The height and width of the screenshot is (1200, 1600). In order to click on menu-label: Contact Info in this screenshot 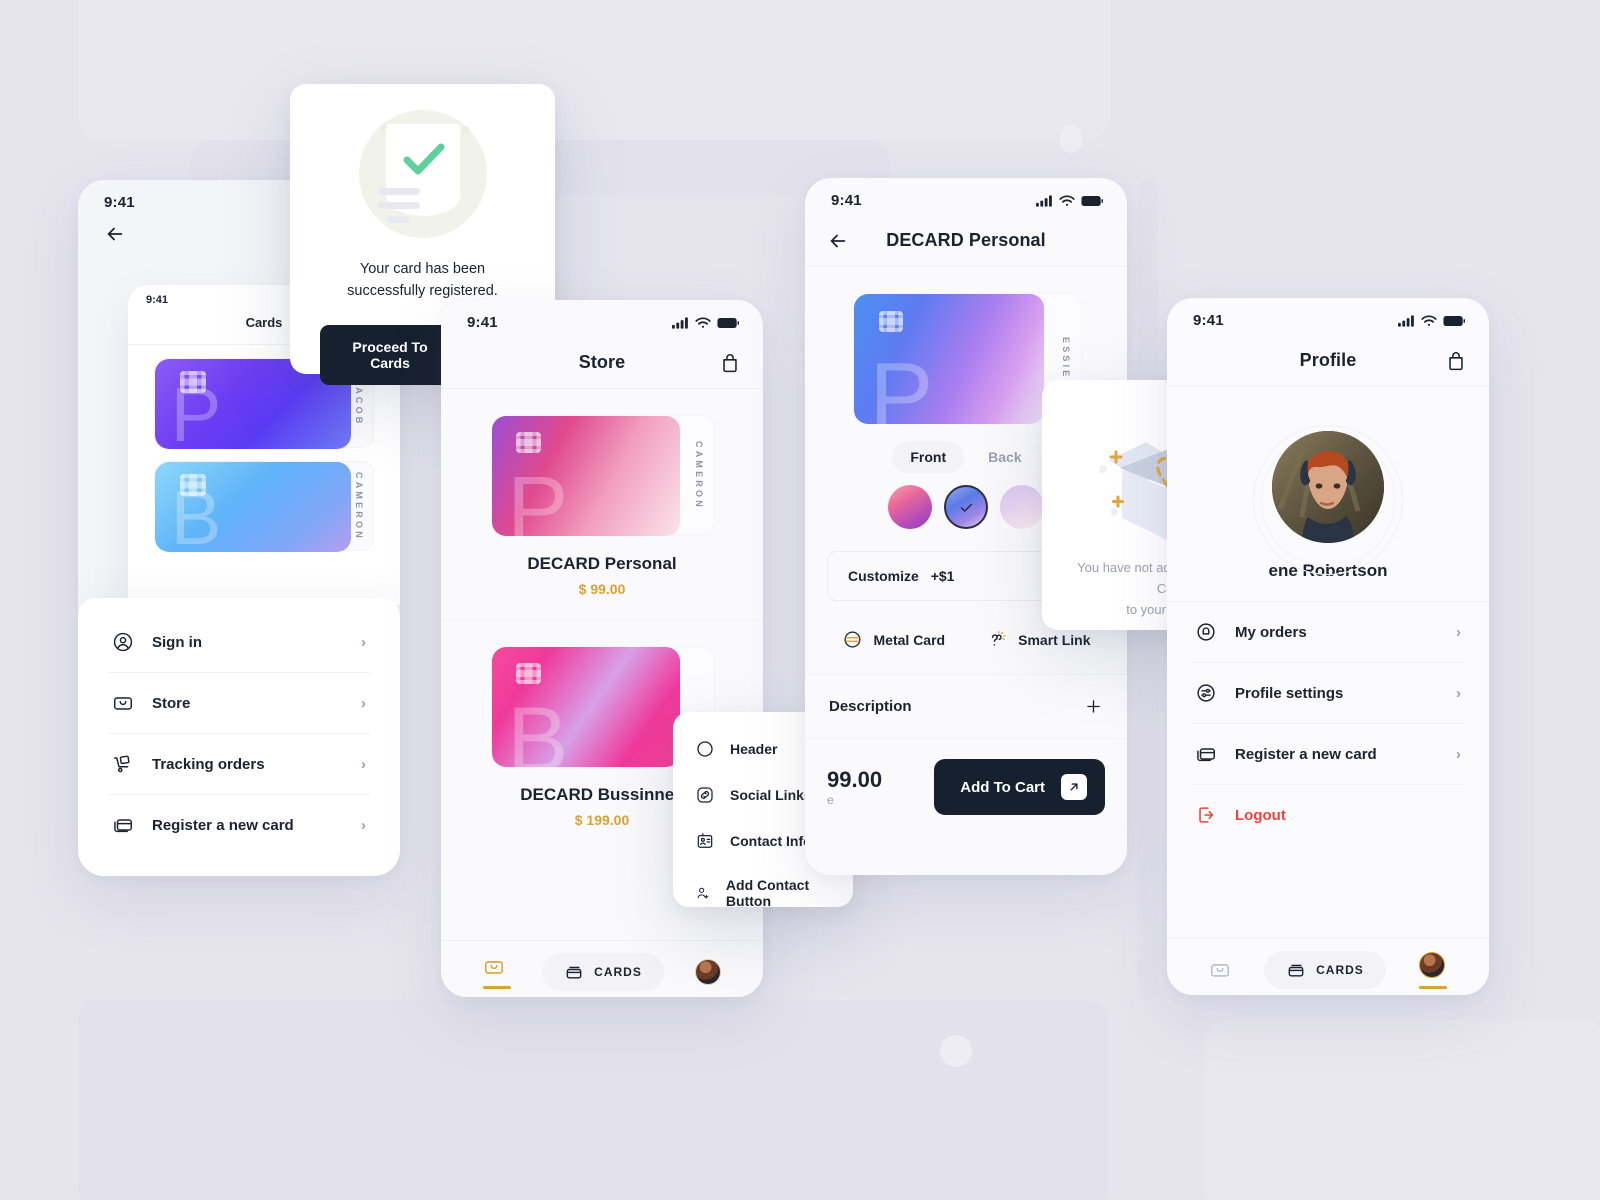, I will do `click(771, 841)`.